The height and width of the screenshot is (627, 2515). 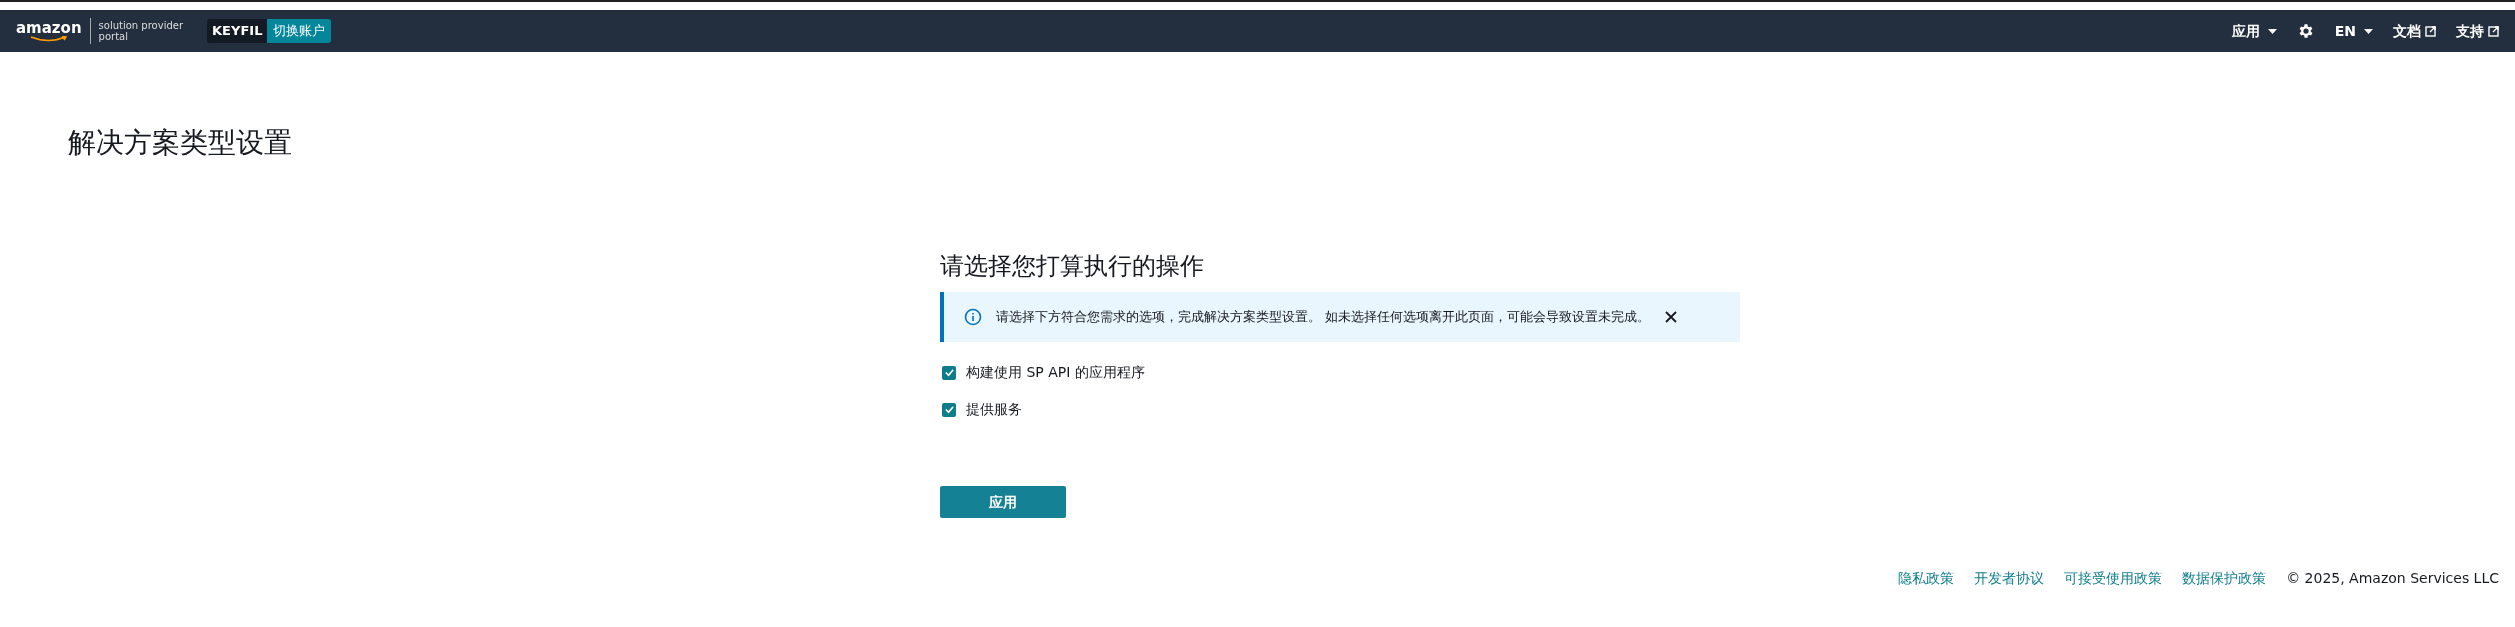 I want to click on dropdown-menu: 应用, so click(x=2254, y=31).